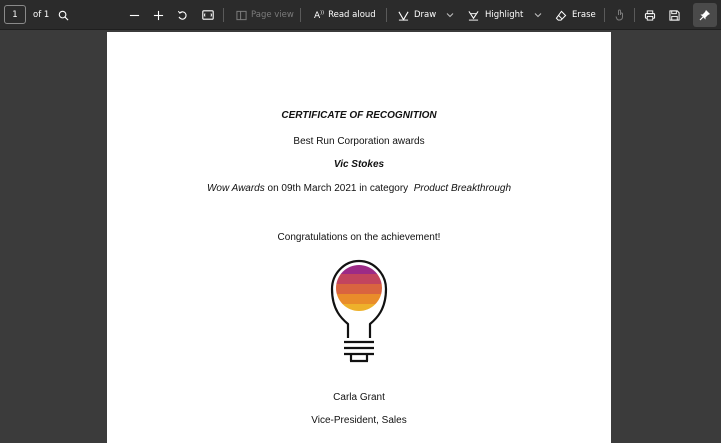 This screenshot has width=721, height=443. What do you see at coordinates (584, 15) in the screenshot?
I see `erase-label: Erase` at bounding box center [584, 15].